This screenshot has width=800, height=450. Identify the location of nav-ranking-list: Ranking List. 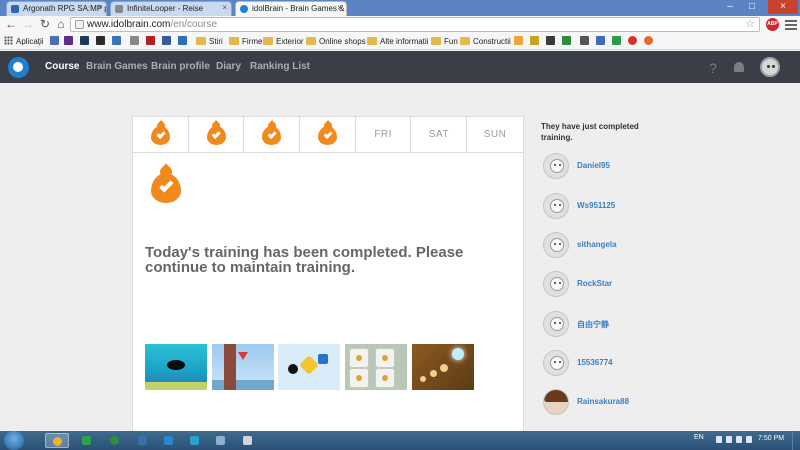
(280, 66).